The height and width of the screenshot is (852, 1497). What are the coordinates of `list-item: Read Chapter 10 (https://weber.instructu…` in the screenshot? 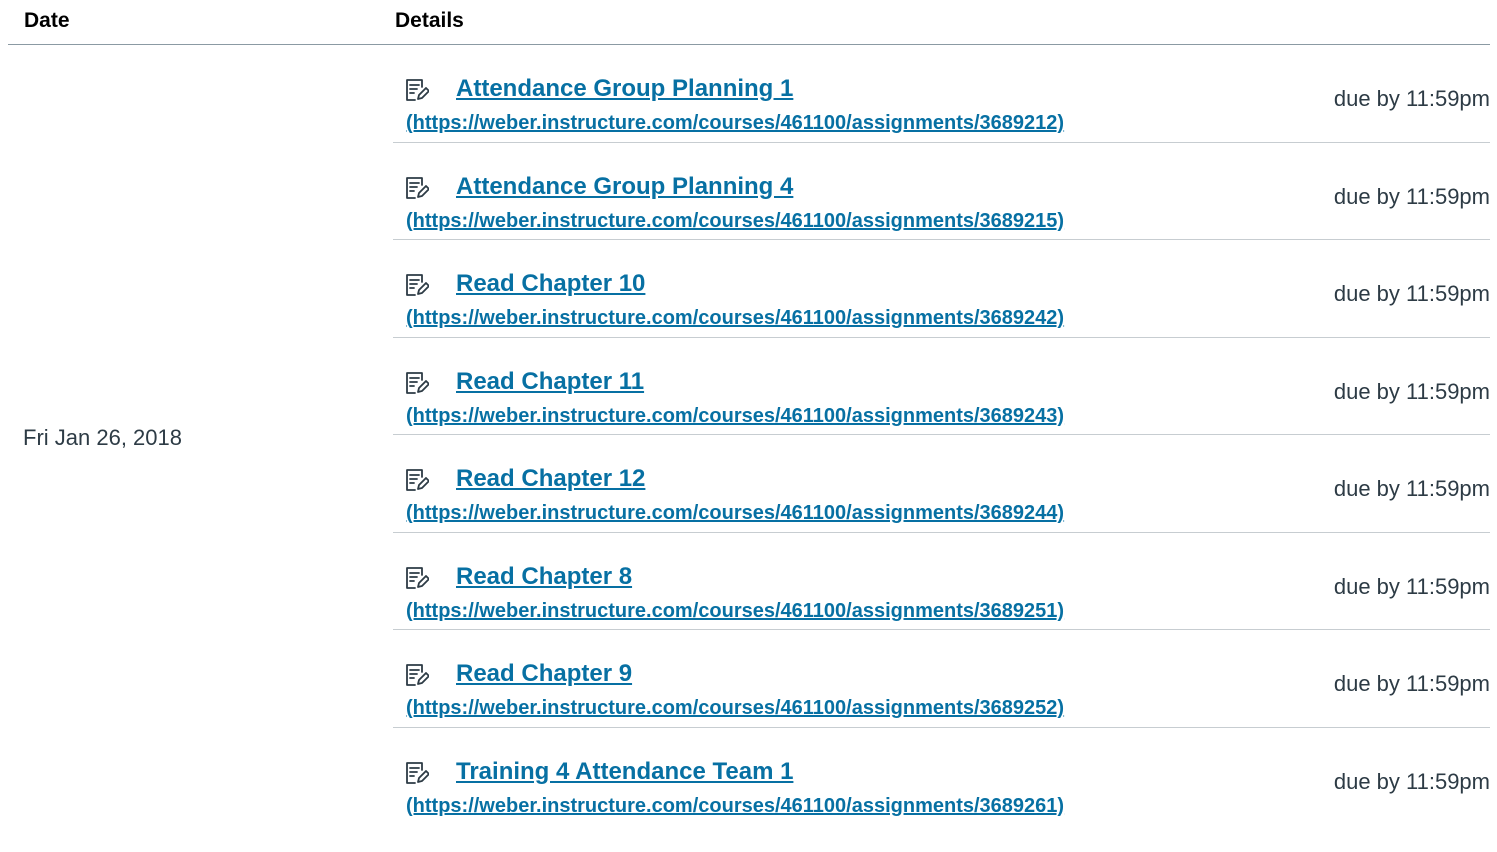 It's located at (941, 289).